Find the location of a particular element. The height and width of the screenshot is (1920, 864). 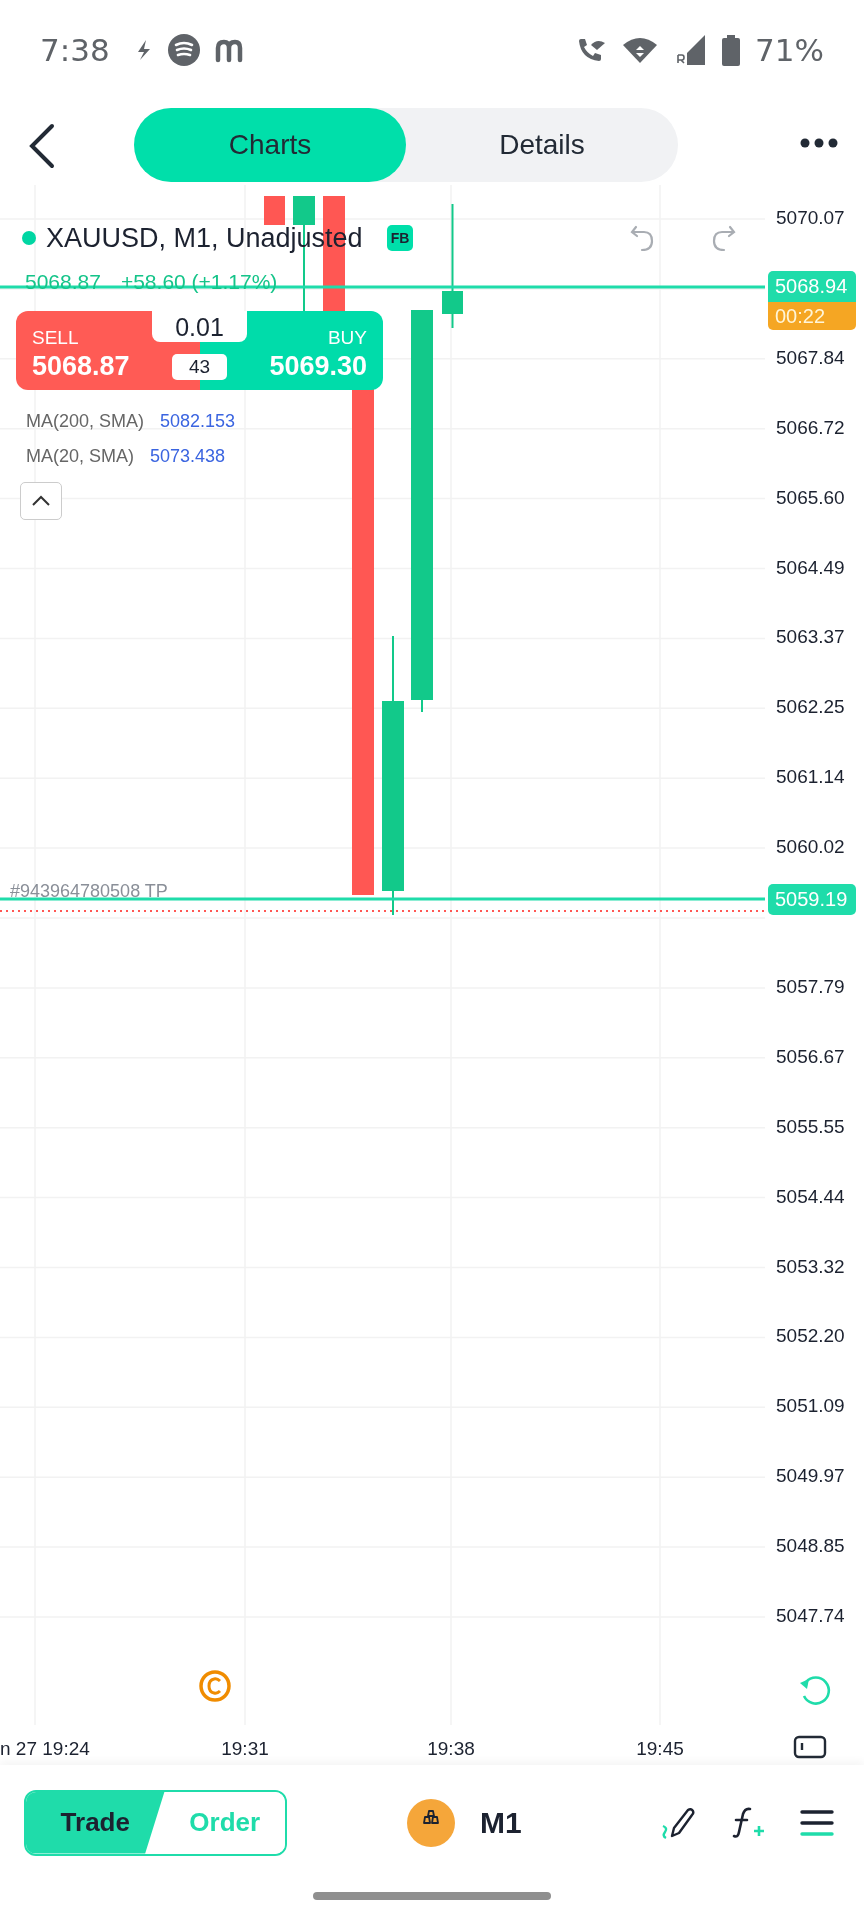

wifi-icon is located at coordinates (640, 50).